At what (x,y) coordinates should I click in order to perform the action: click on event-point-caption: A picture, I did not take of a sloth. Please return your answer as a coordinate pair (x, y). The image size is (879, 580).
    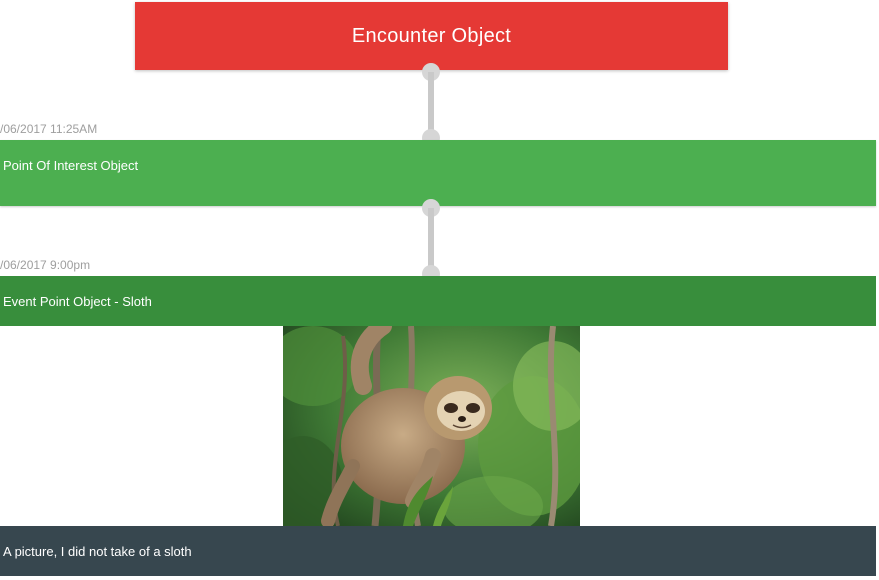
    Looking at the image, I should click on (438, 551).